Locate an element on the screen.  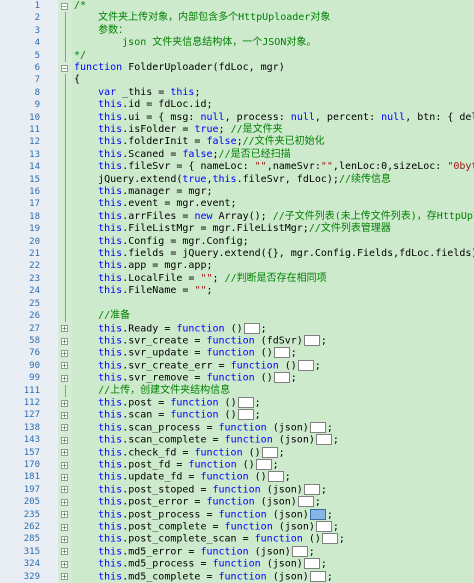
code-text: this.post = function (); is located at coordinates (167, 403).